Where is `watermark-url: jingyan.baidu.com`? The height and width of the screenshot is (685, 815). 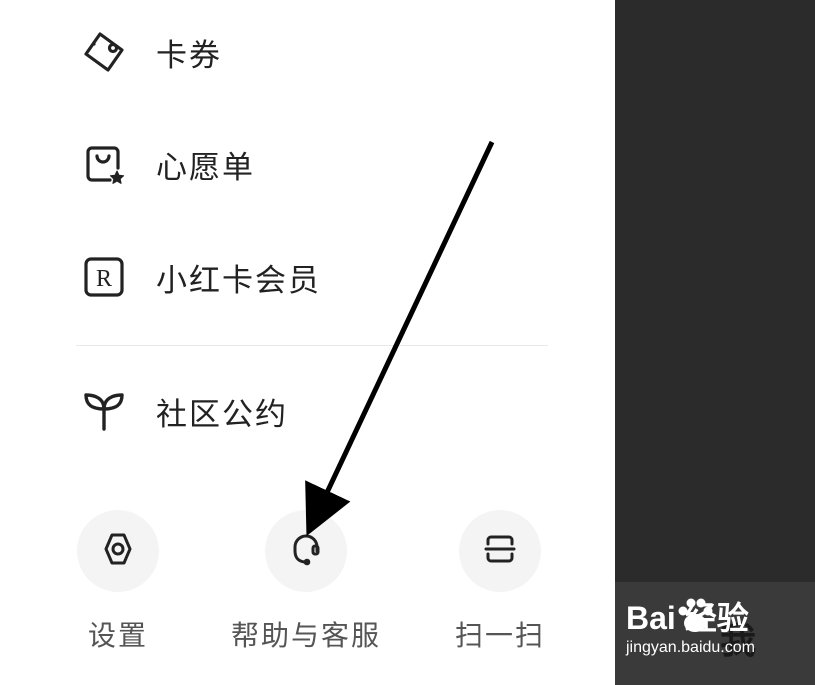
watermark-url: jingyan.baidu.com is located at coordinates (690, 647).